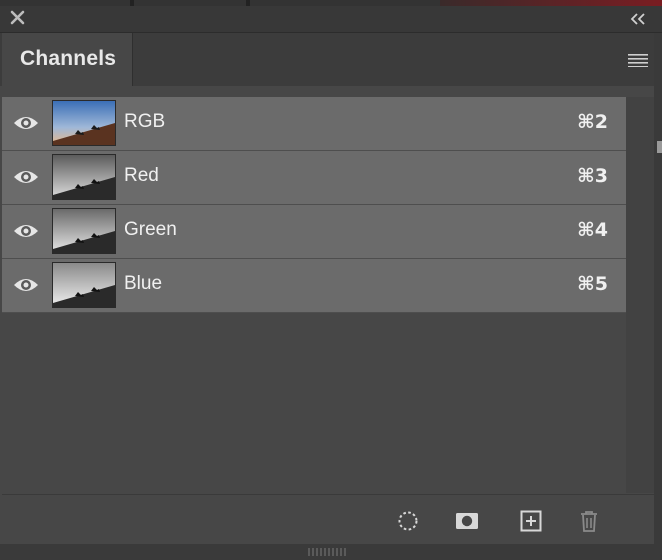 The width and height of the screenshot is (662, 560). Describe the element at coordinates (331, 19) in the screenshot. I see `panel-title-bar` at that location.